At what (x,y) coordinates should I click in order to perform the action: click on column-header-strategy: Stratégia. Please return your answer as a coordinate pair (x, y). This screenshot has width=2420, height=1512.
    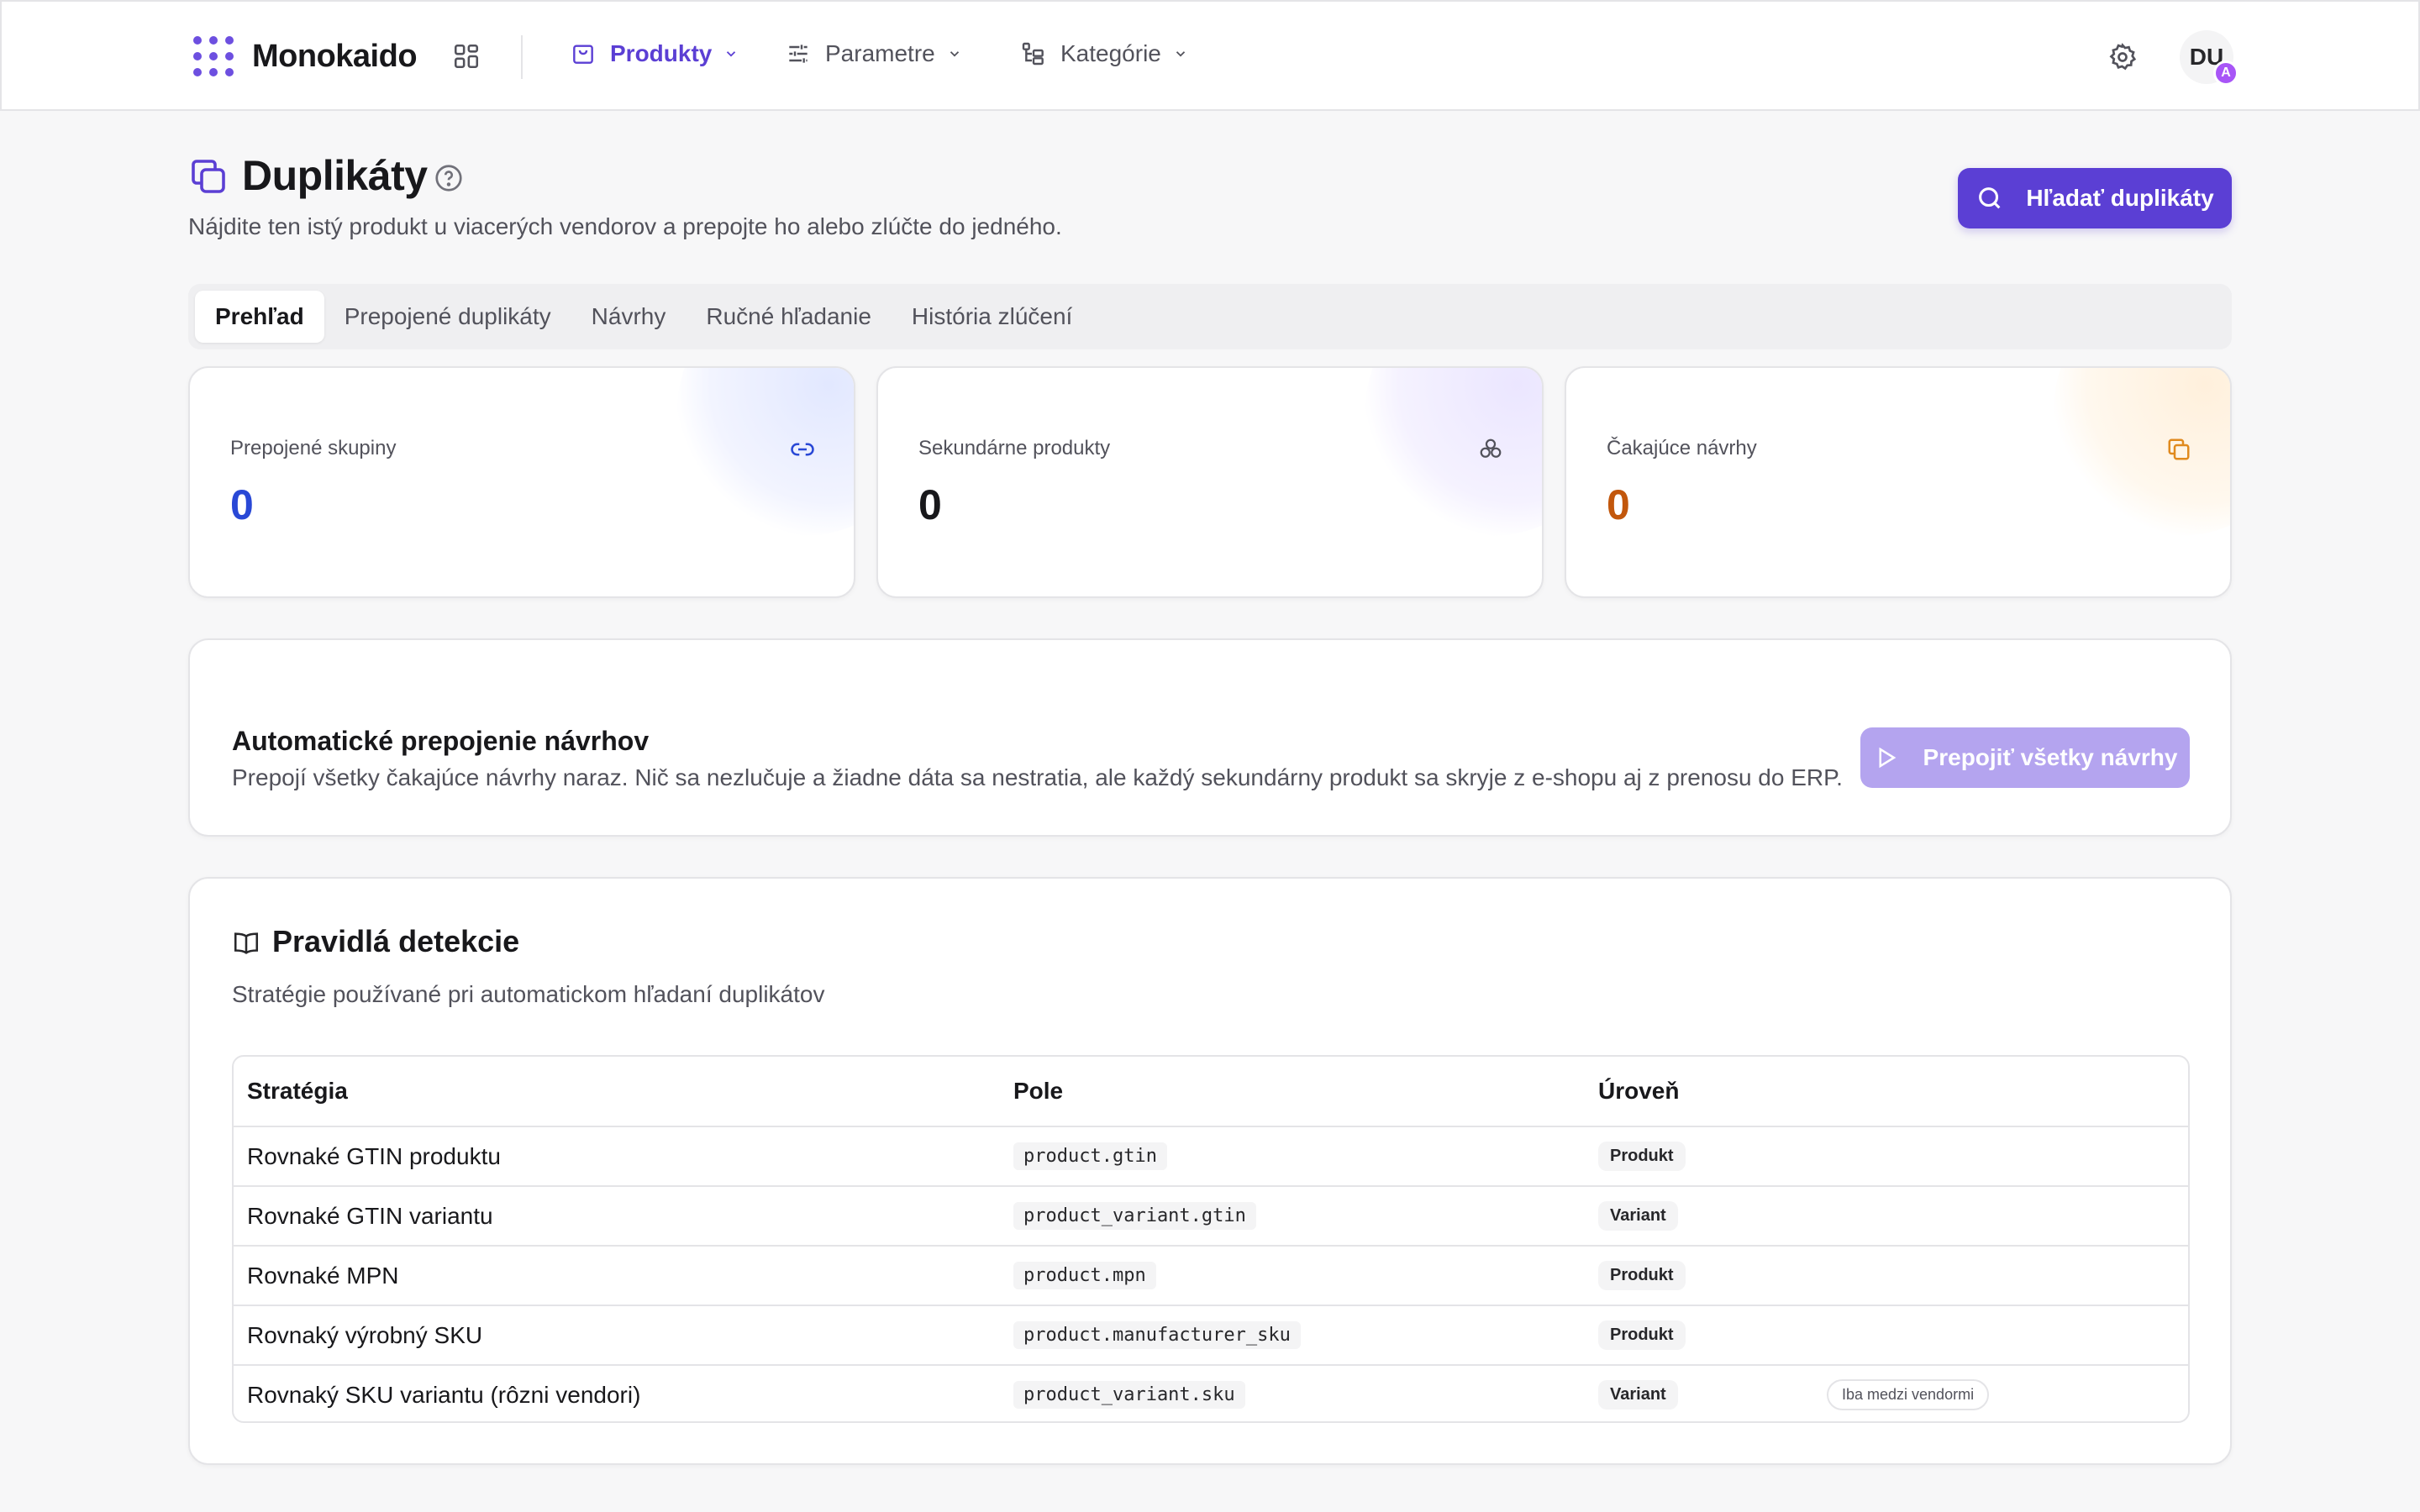
    Looking at the image, I should click on (298, 1091).